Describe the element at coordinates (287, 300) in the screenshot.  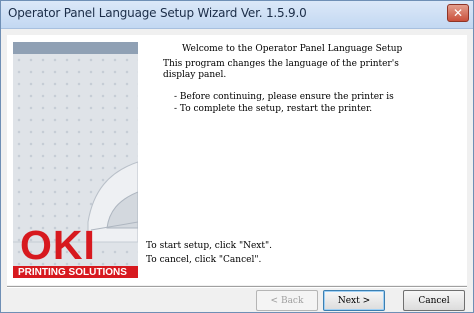
I see `back-button: < Back` at that location.